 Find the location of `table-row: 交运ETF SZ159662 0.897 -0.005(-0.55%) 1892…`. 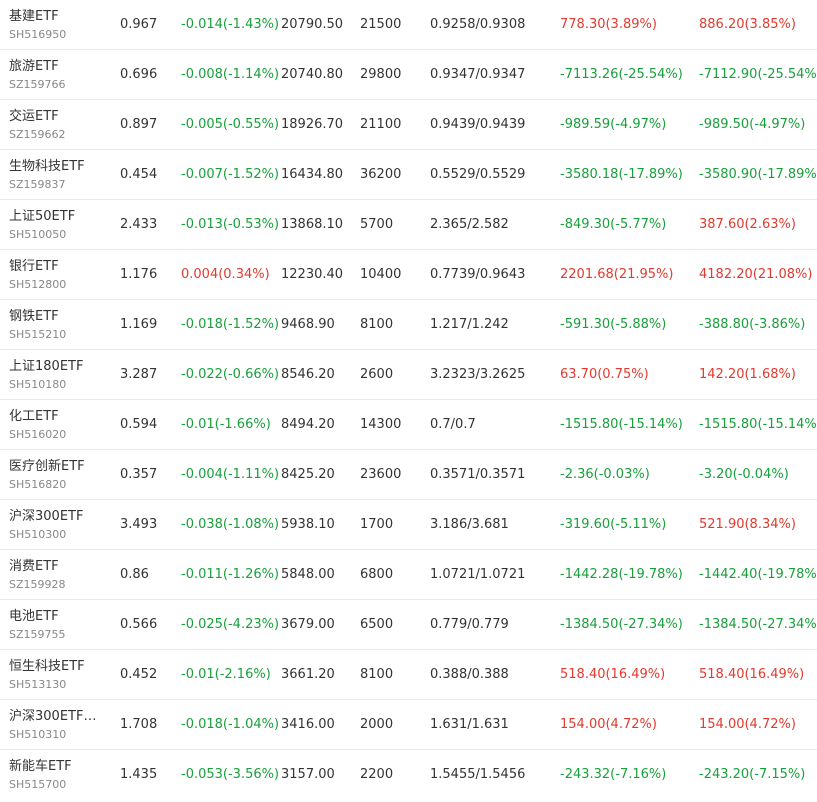

table-row: 交运ETF SZ159662 0.897 -0.005(-0.55%) 1892… is located at coordinates (408, 125).